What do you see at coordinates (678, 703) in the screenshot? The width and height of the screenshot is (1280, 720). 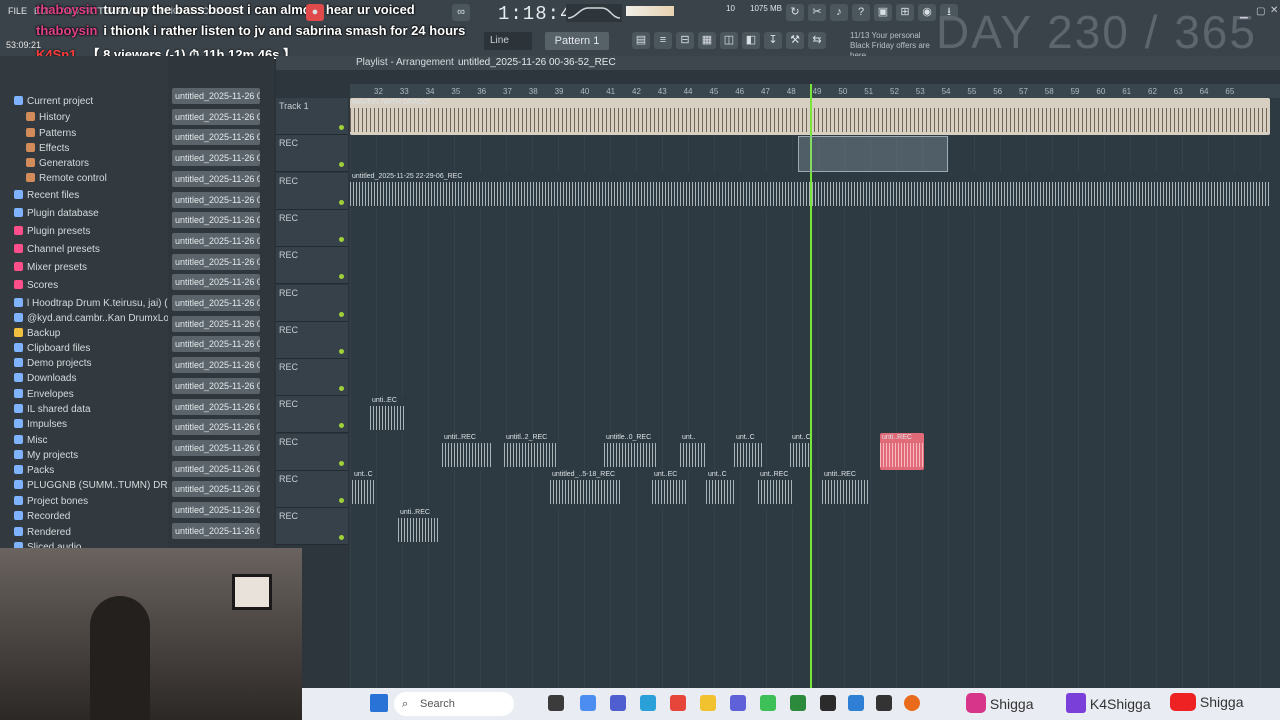 I see `chrome-icon` at bounding box center [678, 703].